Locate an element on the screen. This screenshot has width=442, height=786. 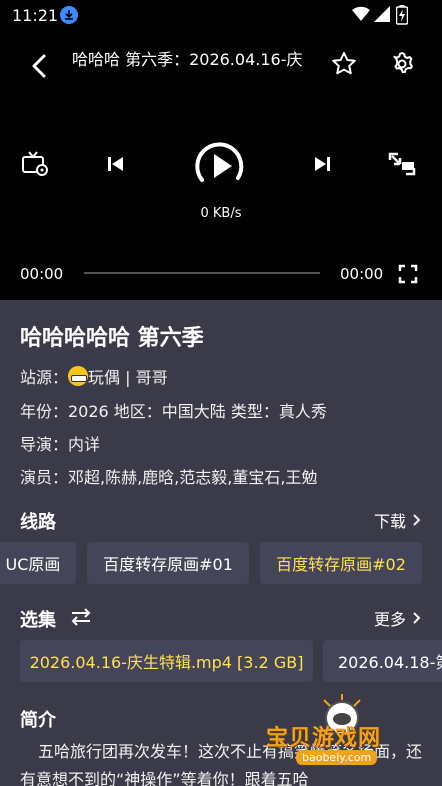
line-chip-label: 百度转存原画#01 is located at coordinates (168, 564).